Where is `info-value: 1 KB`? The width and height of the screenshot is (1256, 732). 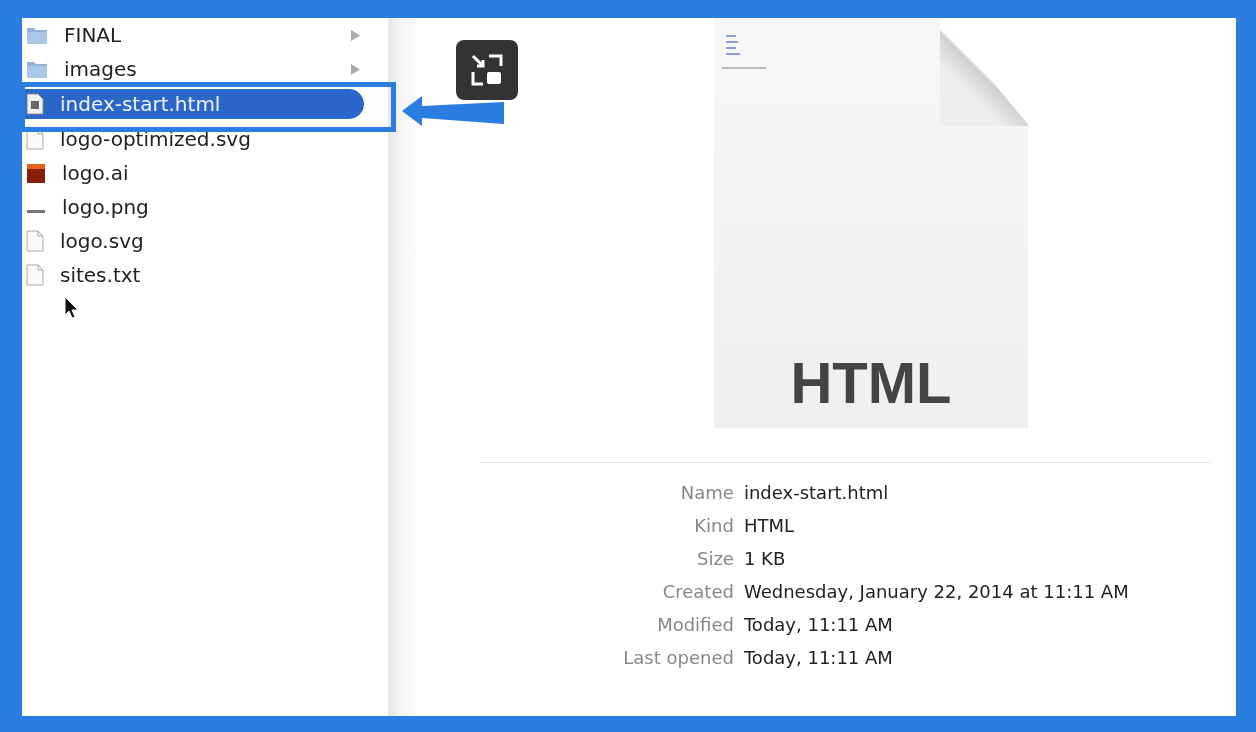
info-value: 1 KB is located at coordinates (765, 559).